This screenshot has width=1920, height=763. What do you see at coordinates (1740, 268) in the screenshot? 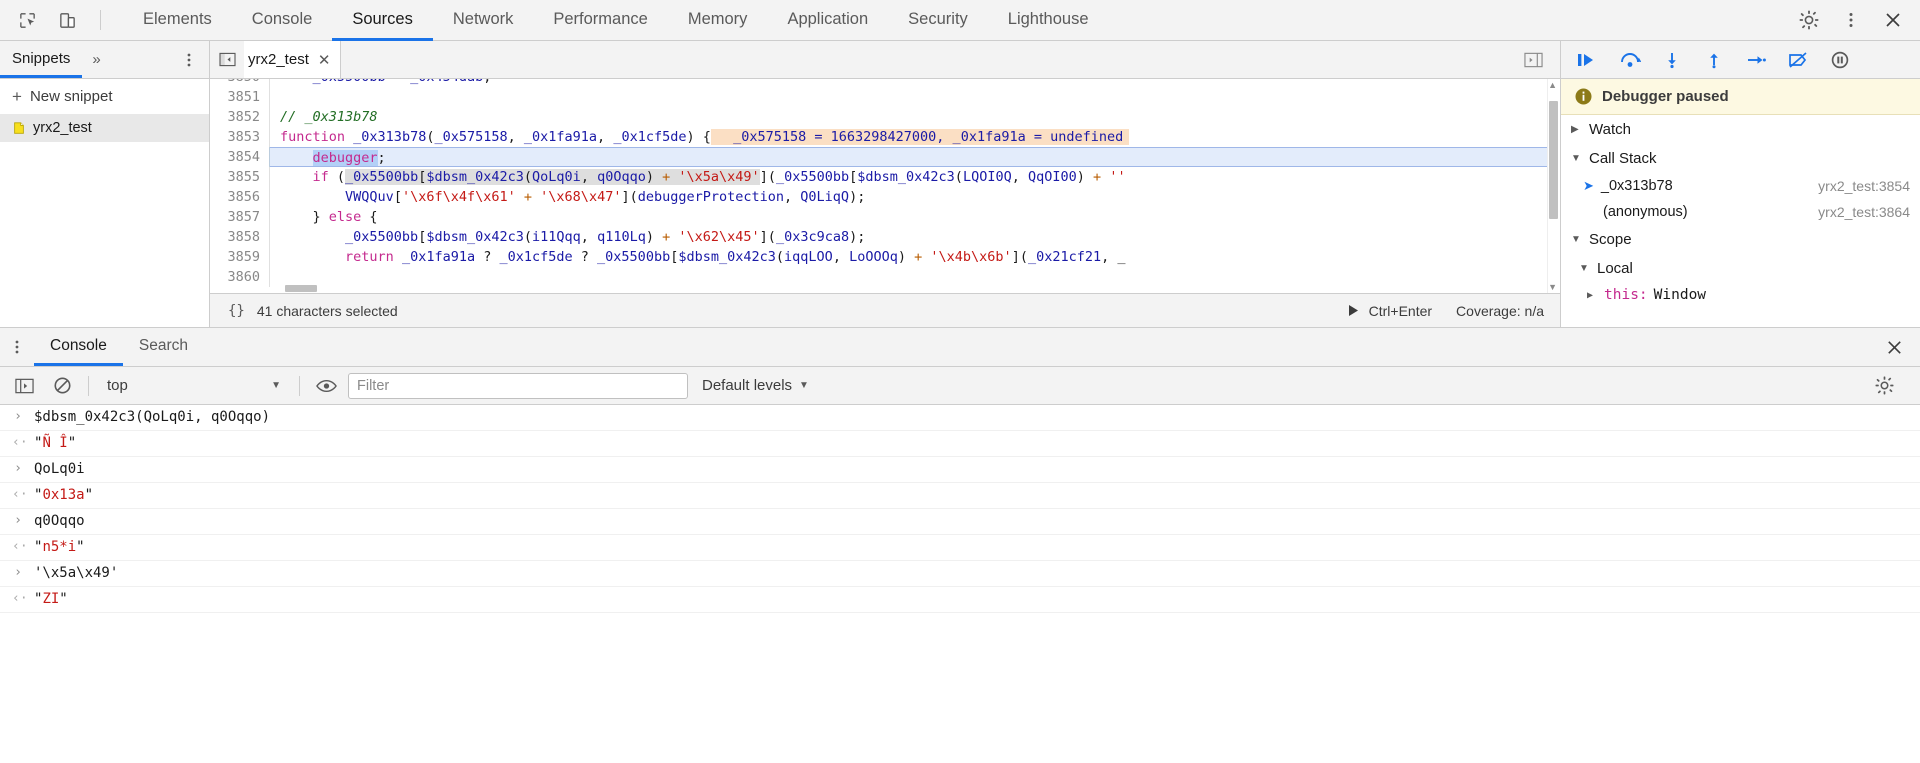
I see `scope-local-group: ▼ Local` at bounding box center [1740, 268].